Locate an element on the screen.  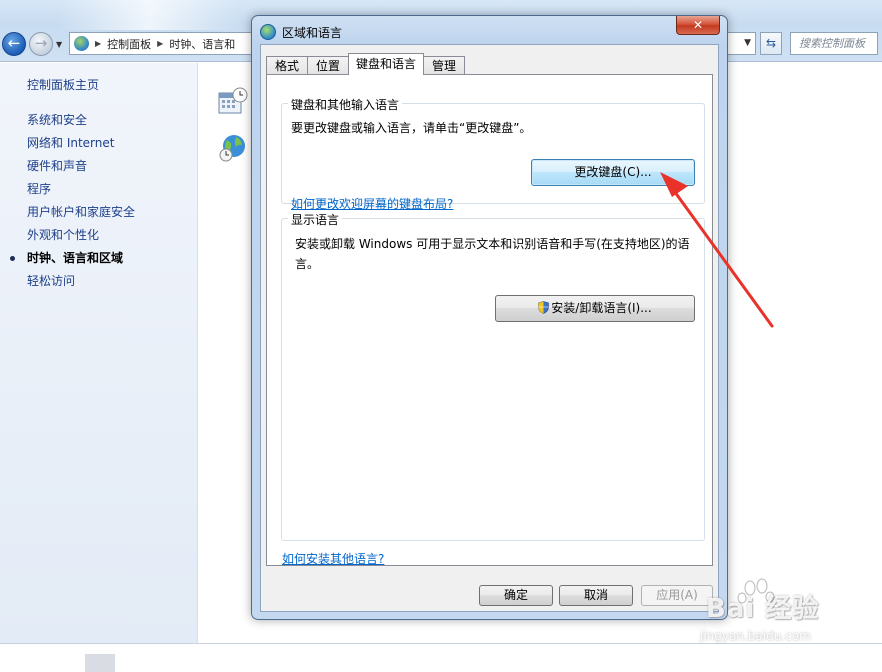
tab-formats: 格式 is located at coordinates (287, 65).